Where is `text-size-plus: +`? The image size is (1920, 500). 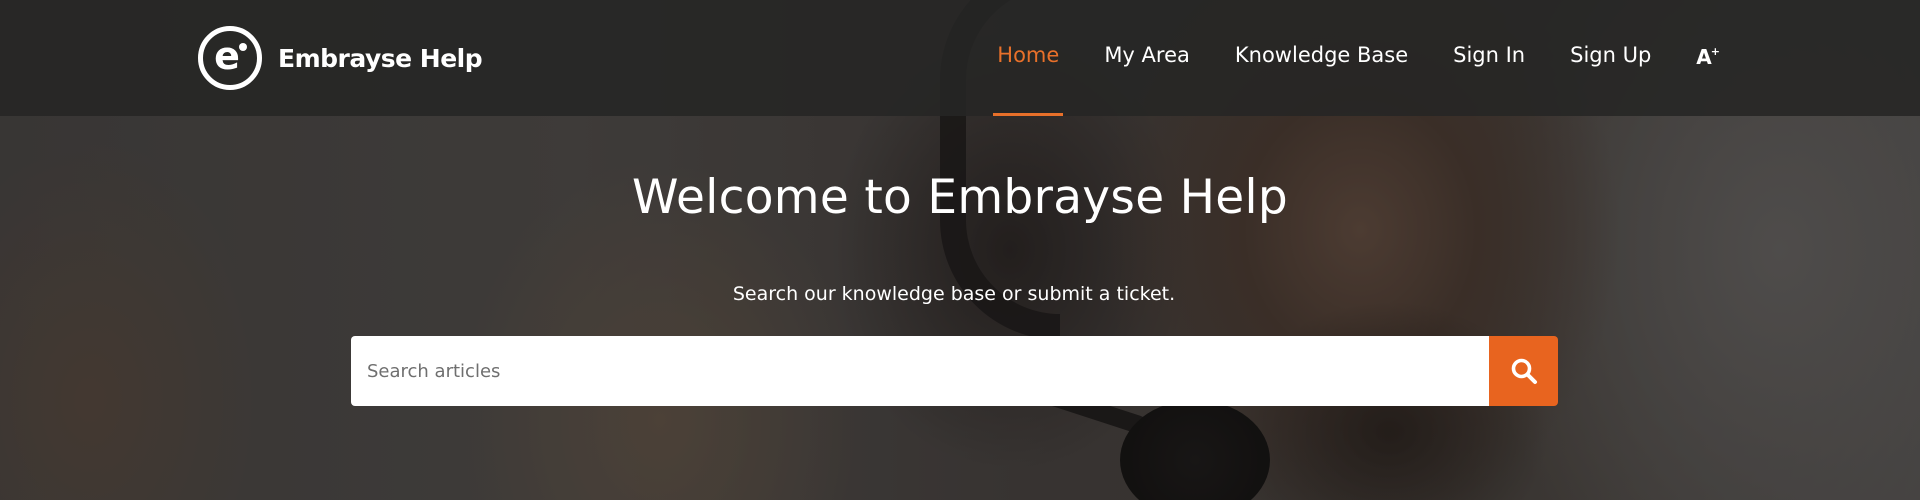
text-size-plus: + is located at coordinates (1715, 51).